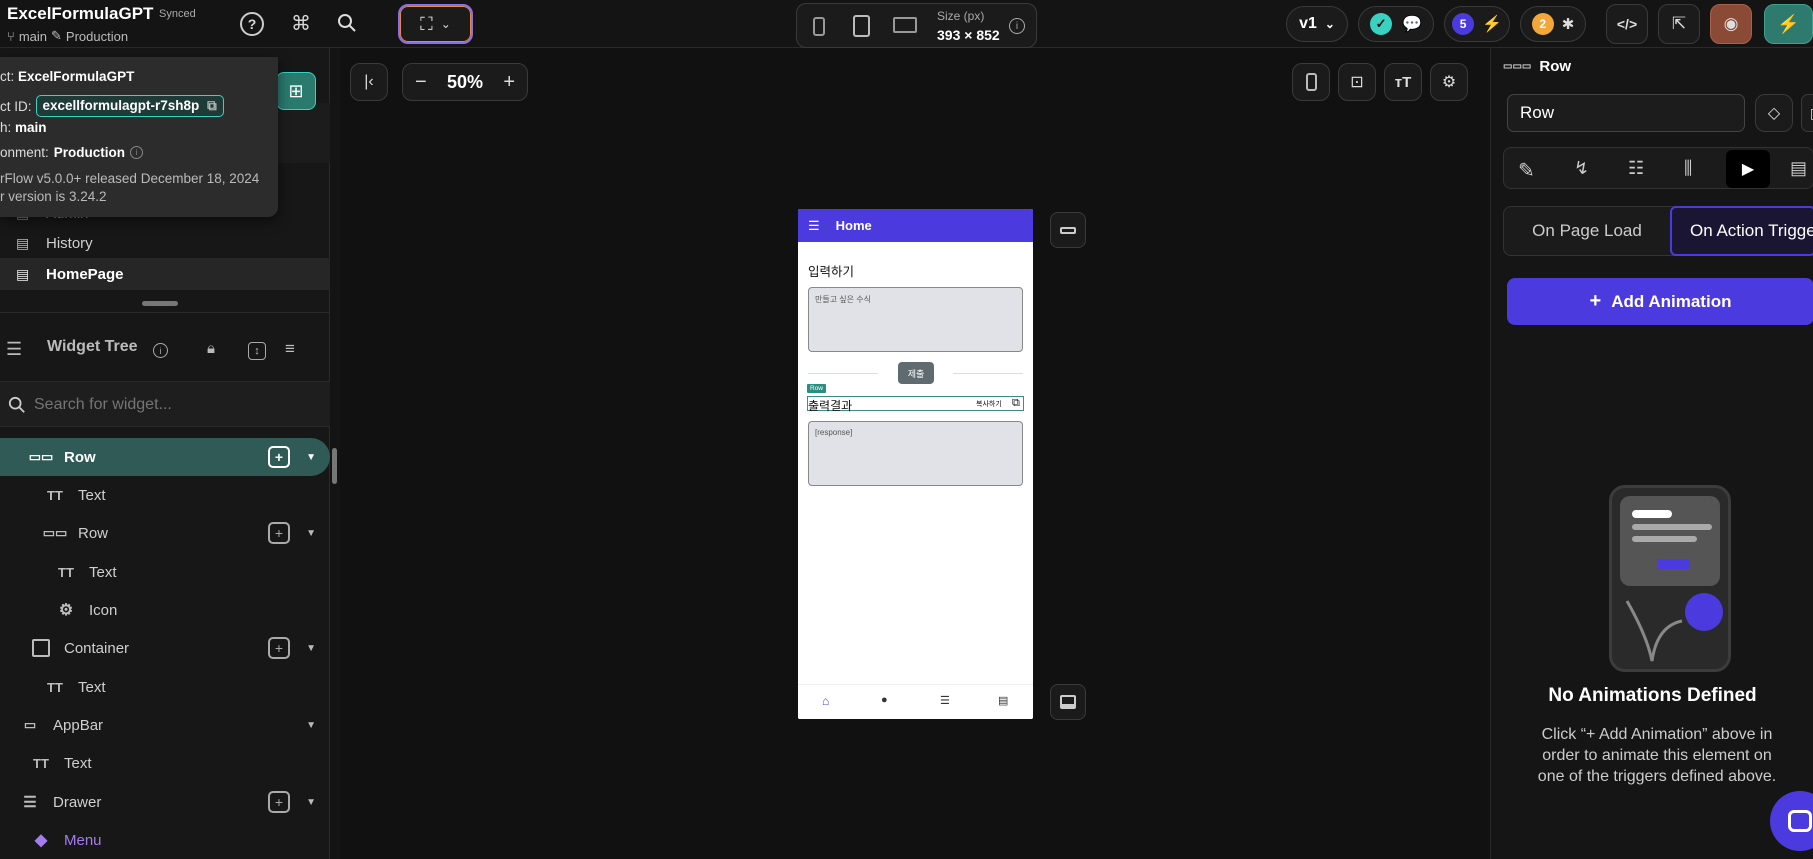 The width and height of the screenshot is (1813, 859). I want to click on run-button: ⚡, so click(1788, 24).